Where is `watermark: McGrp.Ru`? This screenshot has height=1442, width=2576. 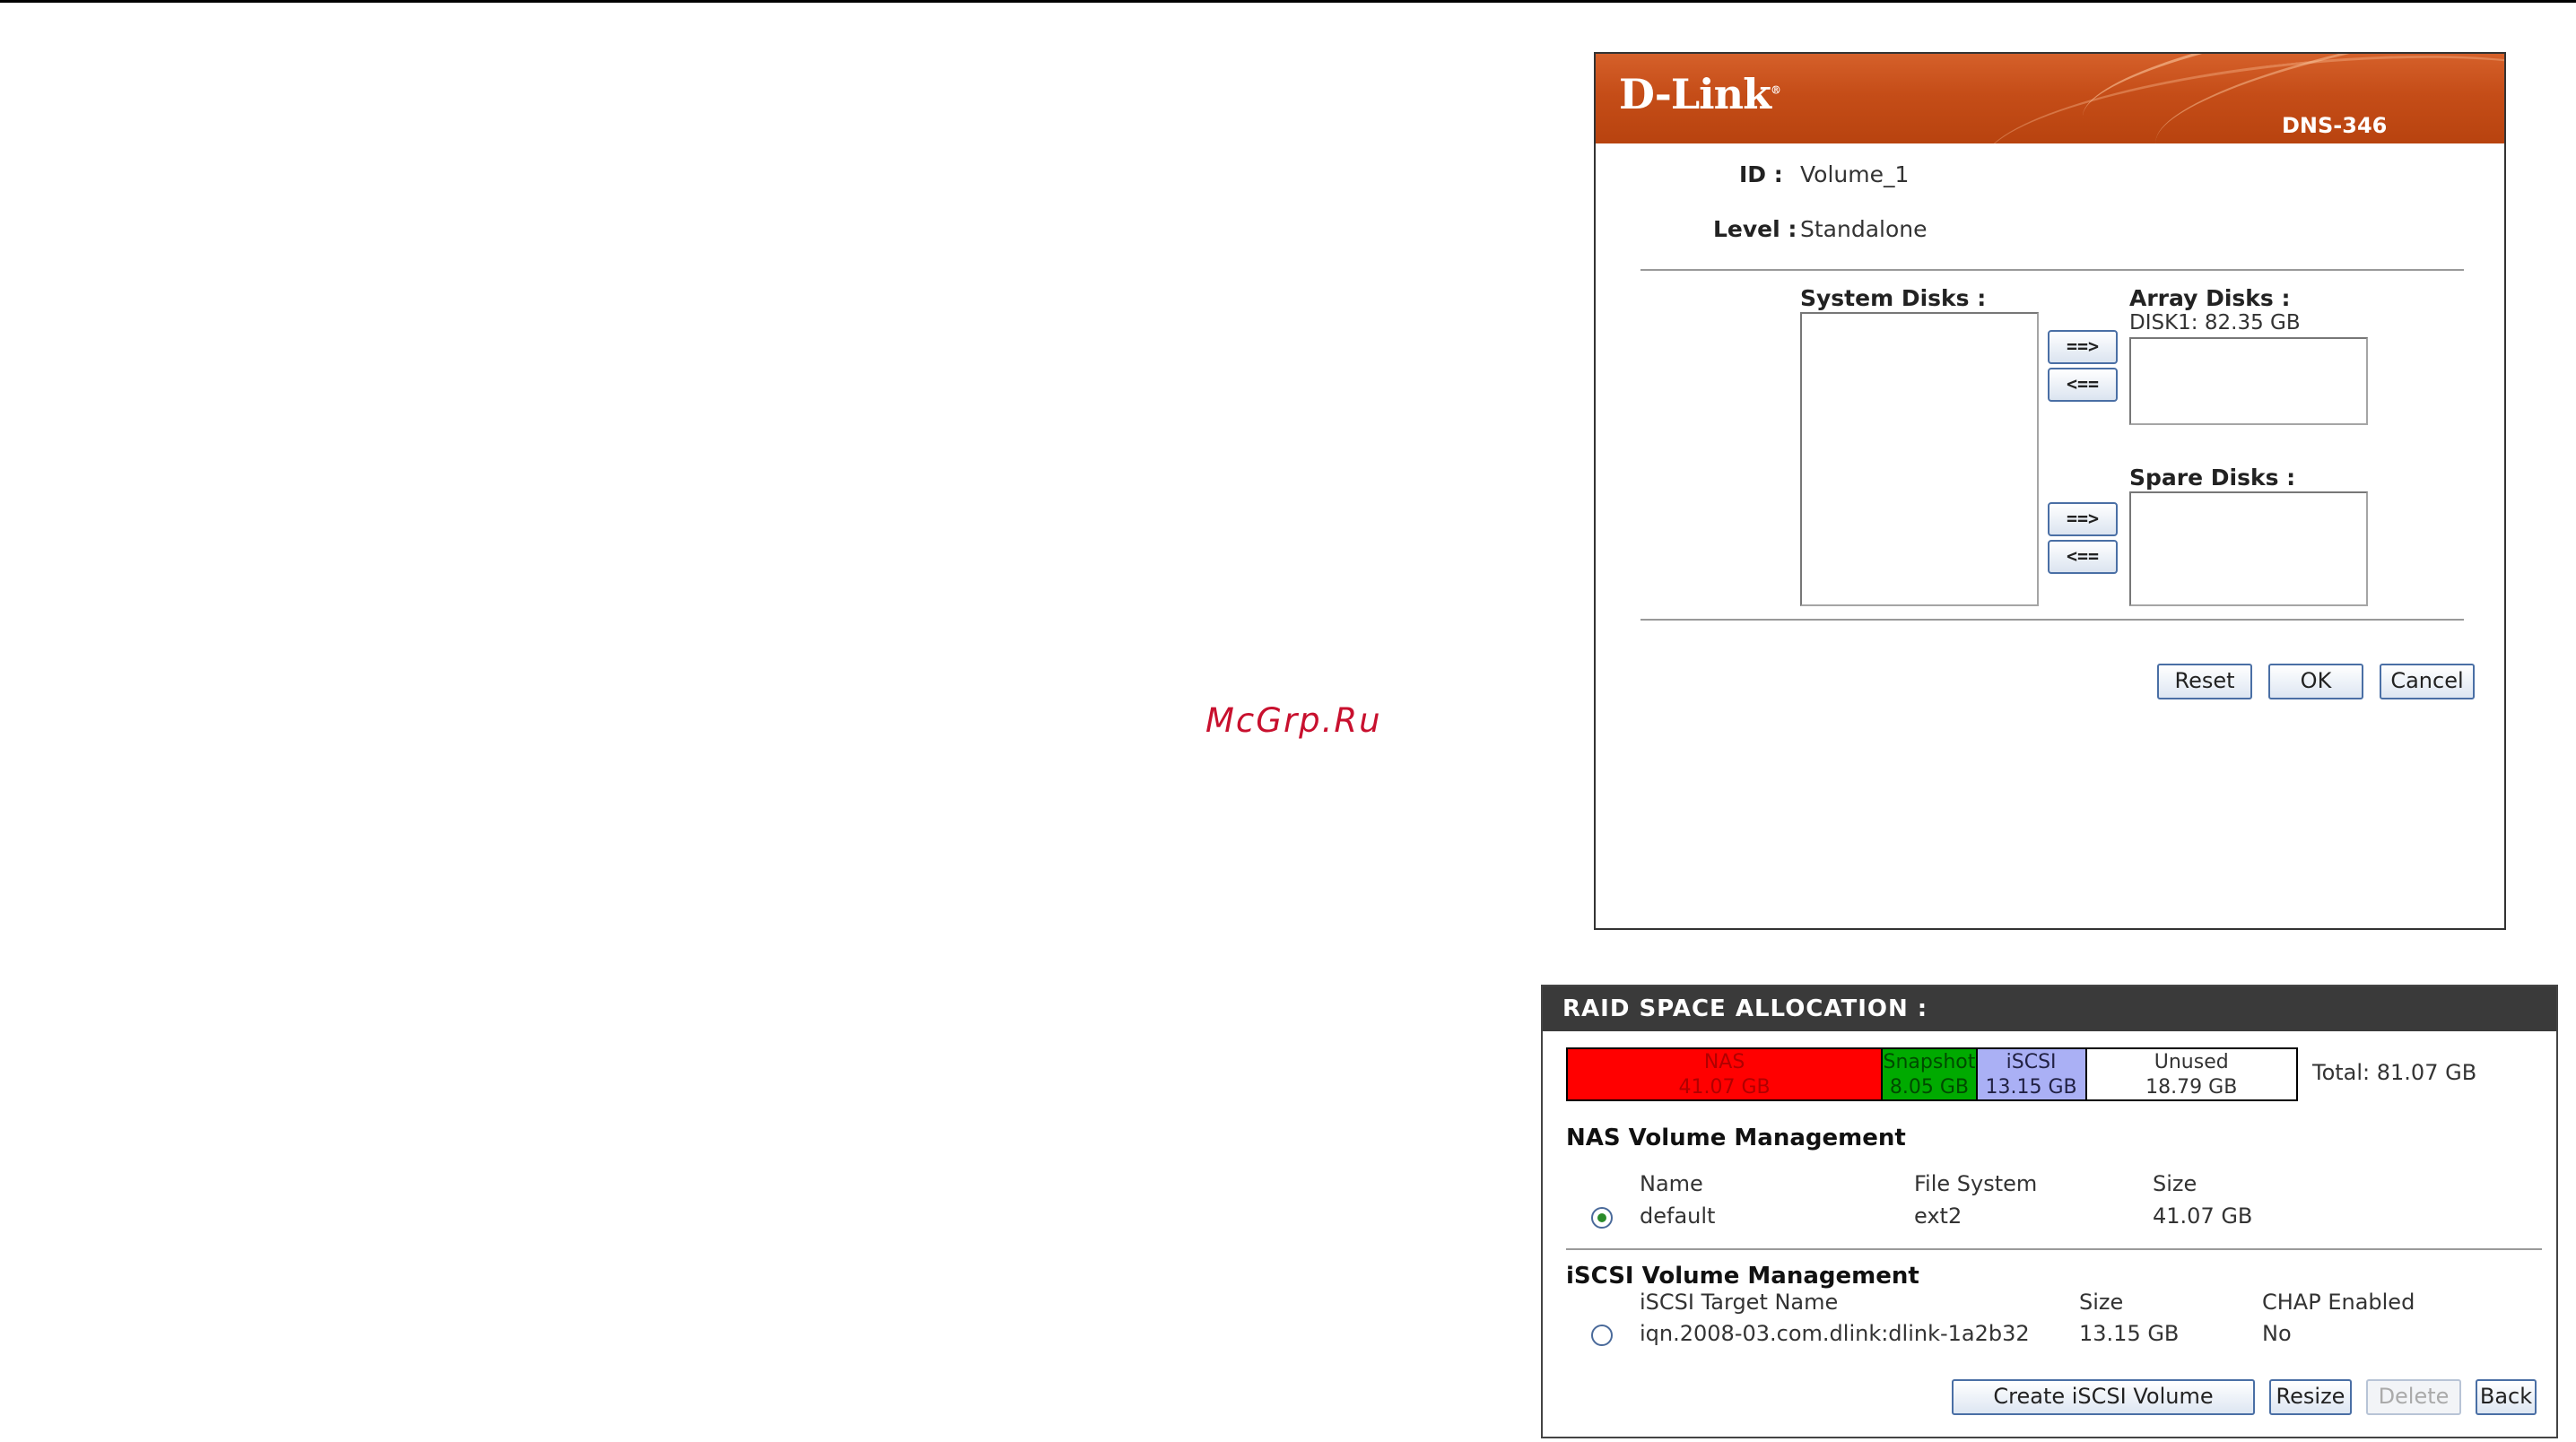 watermark: McGrp.Ru is located at coordinates (1293, 720).